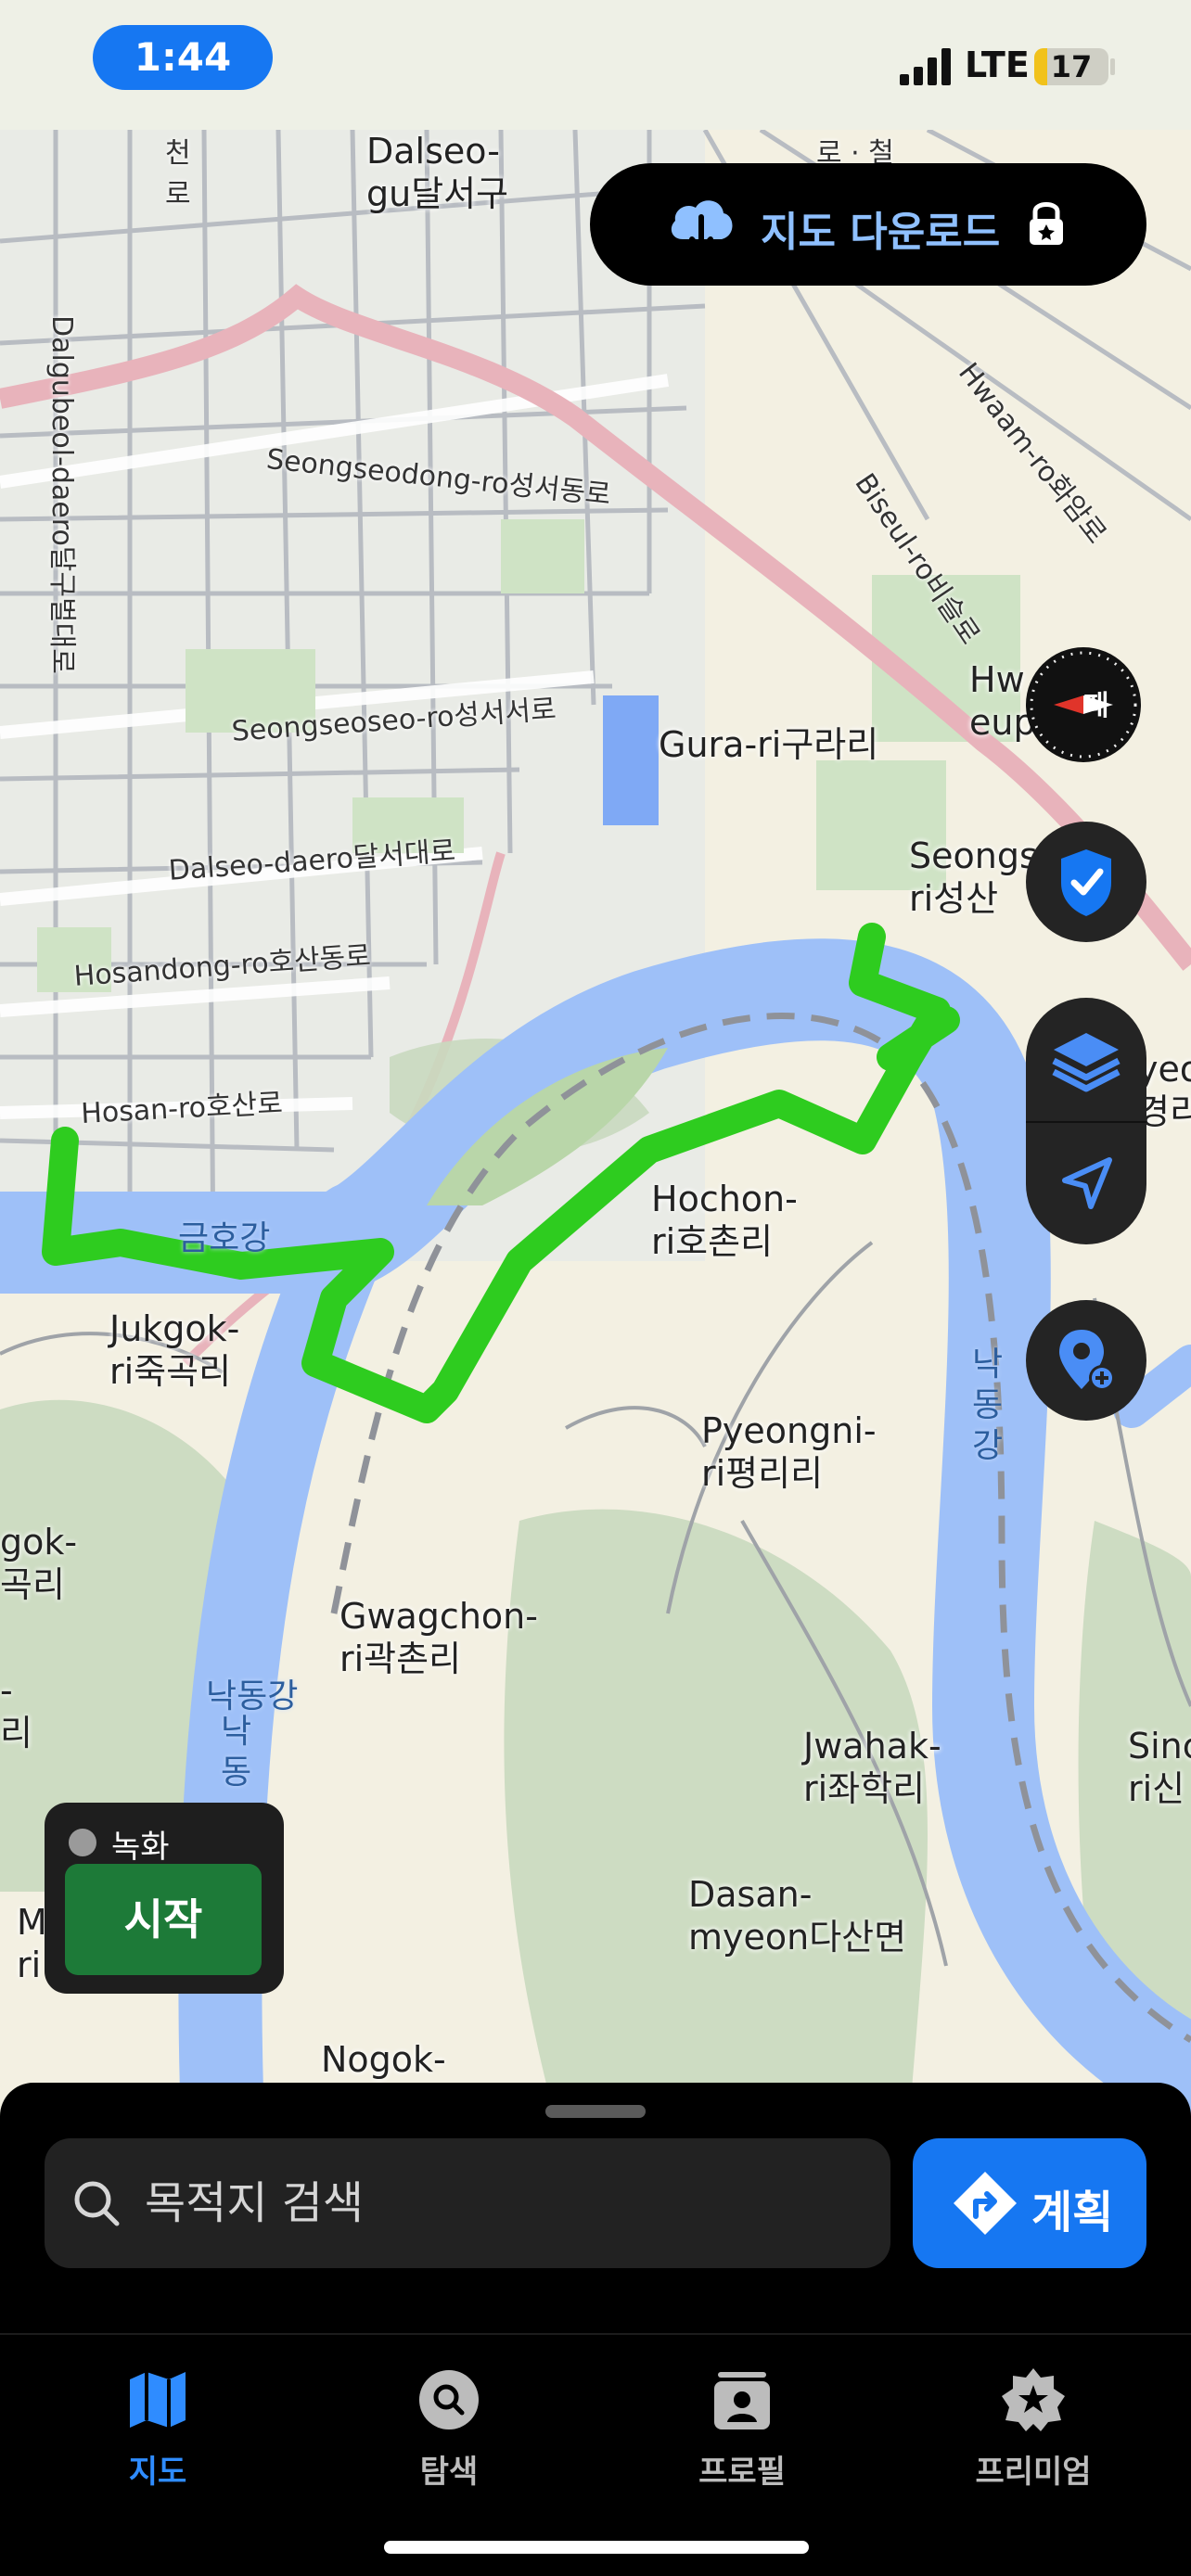 This screenshot has height=2576, width=1191. What do you see at coordinates (1073, 2212) in the screenshot?
I see `plan-route-label: 계획` at bounding box center [1073, 2212].